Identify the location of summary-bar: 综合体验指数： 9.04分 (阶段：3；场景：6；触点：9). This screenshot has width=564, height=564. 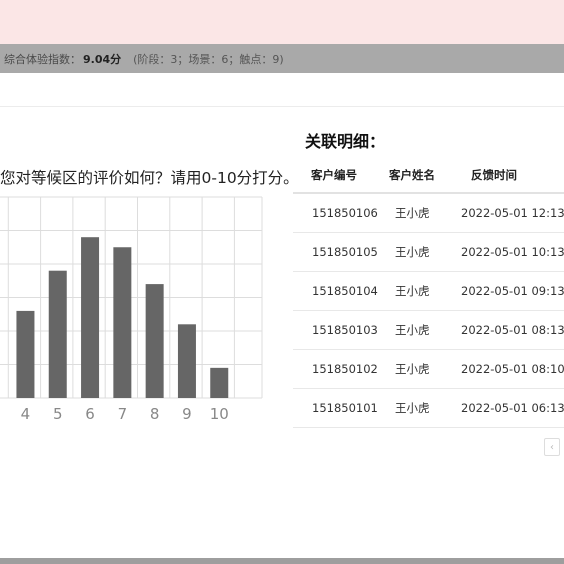
(282, 58).